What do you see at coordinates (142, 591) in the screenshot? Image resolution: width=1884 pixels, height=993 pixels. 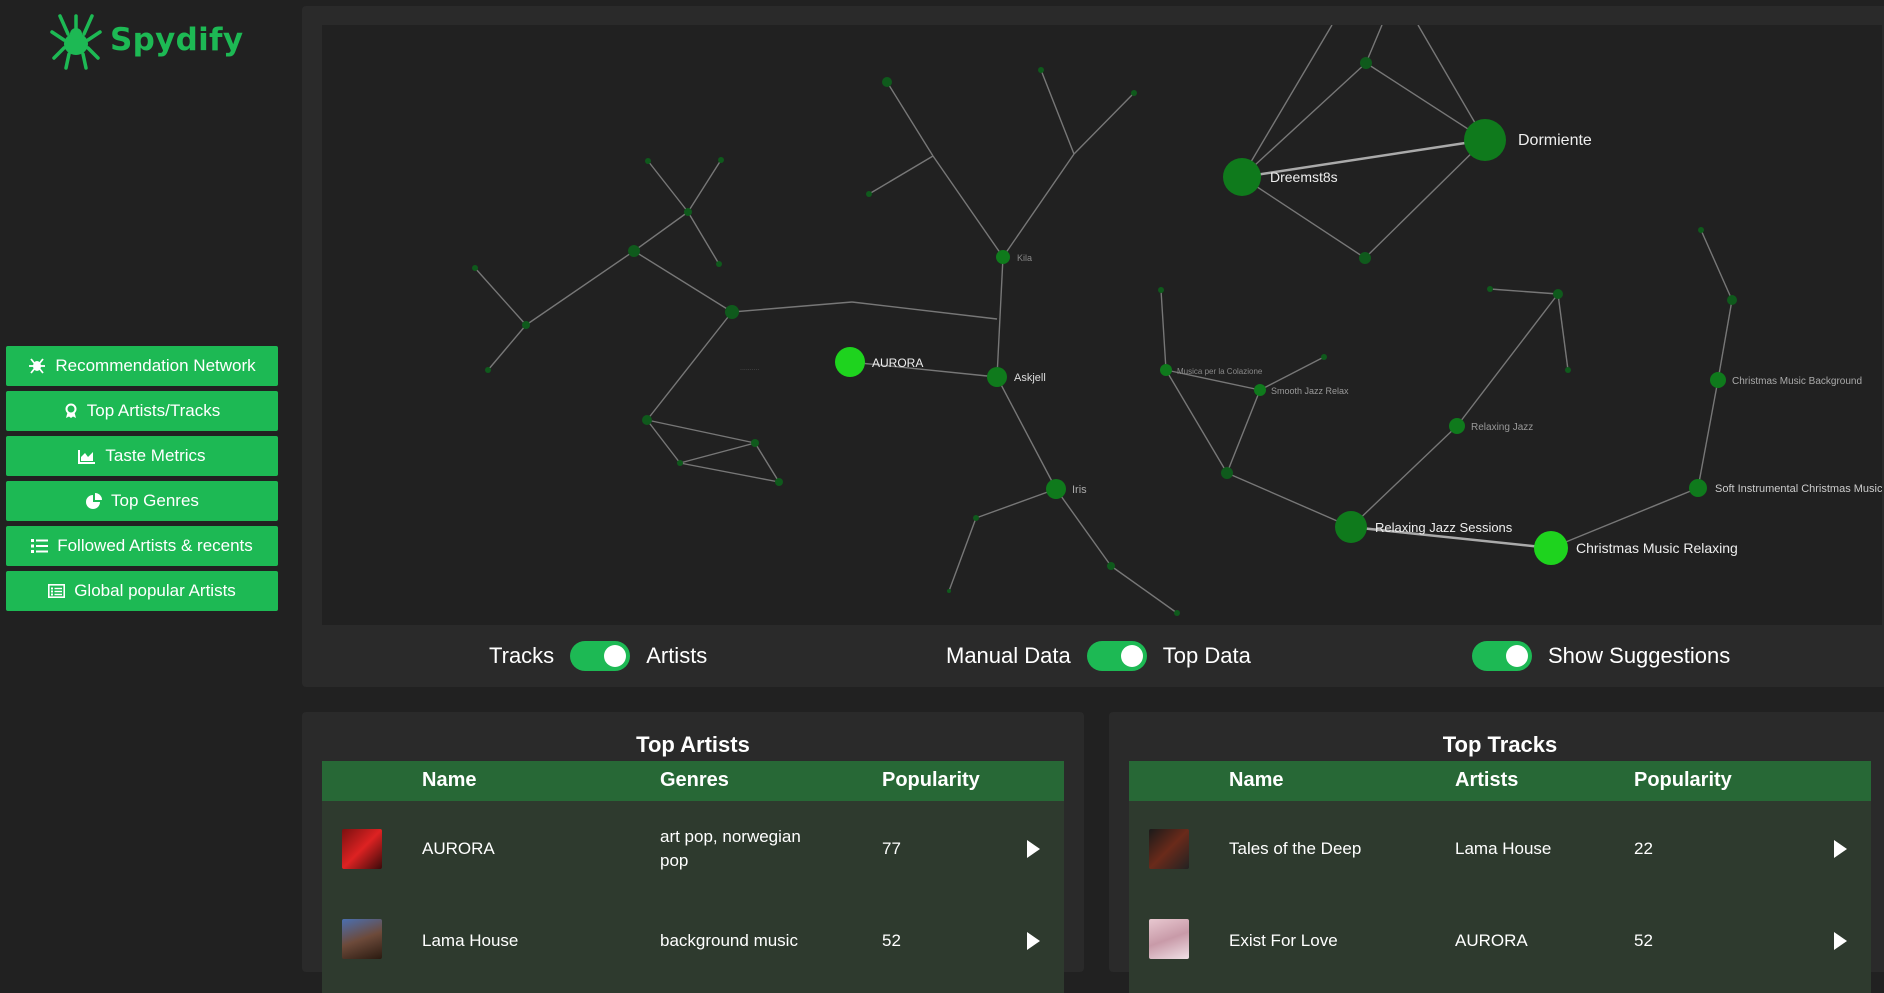 I see `nav-global-popular-artists: Global popular Artists` at bounding box center [142, 591].